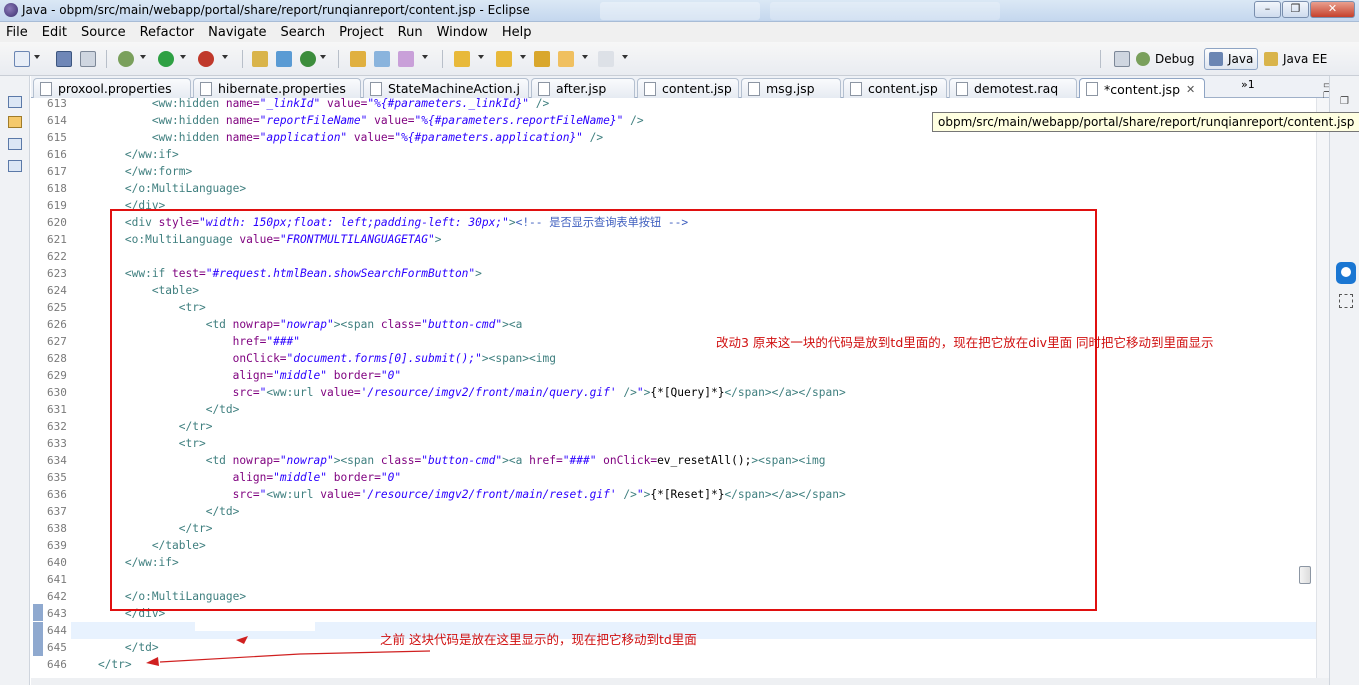 This screenshot has height=685, width=1359. What do you see at coordinates (517, 32) in the screenshot?
I see `menu-help: Help` at bounding box center [517, 32].